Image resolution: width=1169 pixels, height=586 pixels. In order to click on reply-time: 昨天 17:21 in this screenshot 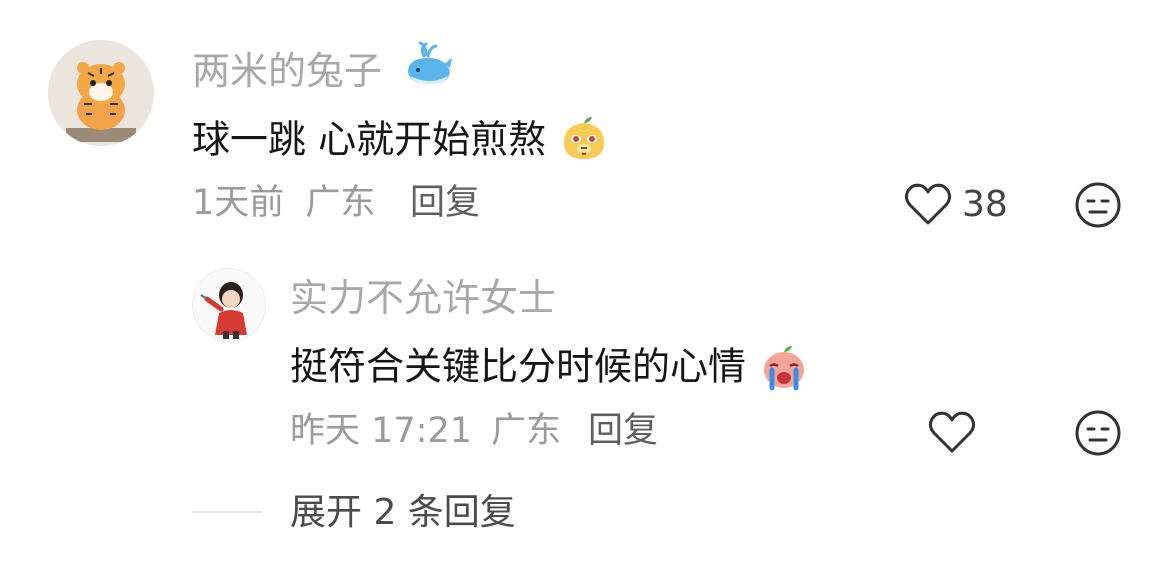, I will do `click(381, 431)`.